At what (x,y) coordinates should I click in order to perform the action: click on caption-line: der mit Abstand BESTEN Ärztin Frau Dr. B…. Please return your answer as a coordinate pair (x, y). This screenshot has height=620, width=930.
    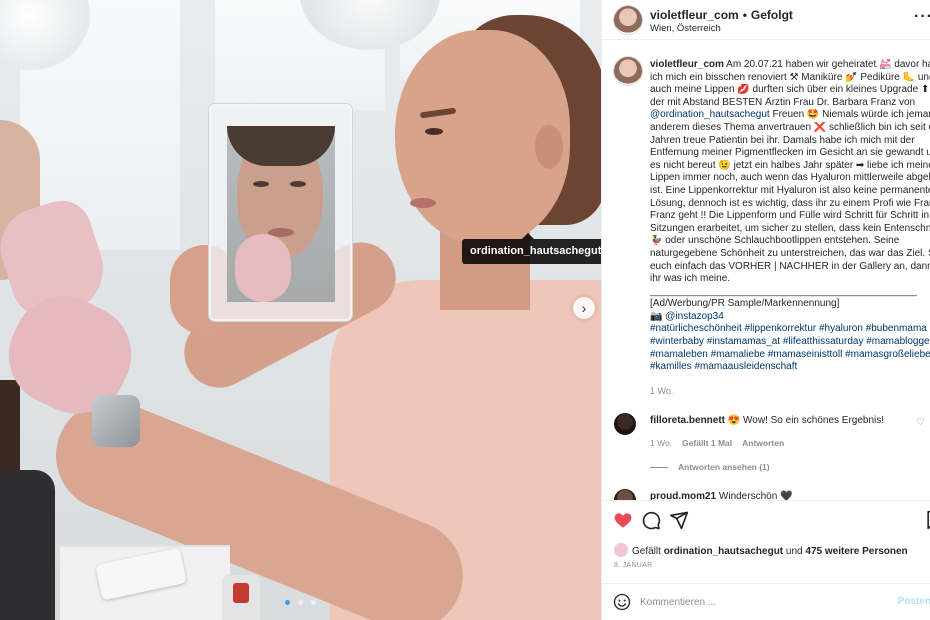
    Looking at the image, I should click on (783, 102).